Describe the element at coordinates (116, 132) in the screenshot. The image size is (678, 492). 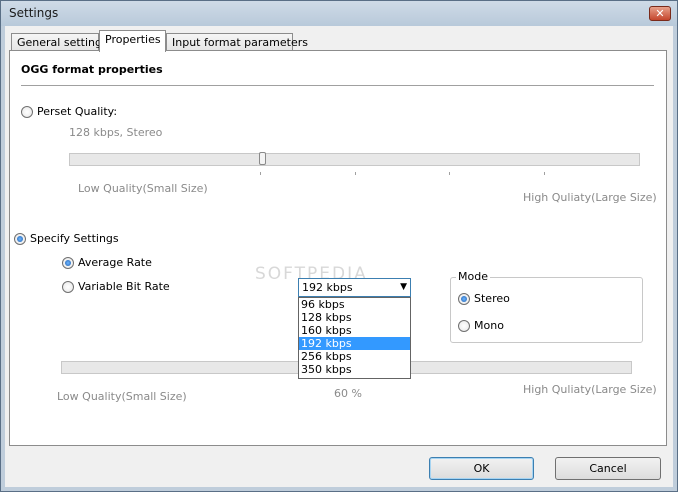
I see `preset-current-value: 128 kbps, Stereo` at that location.